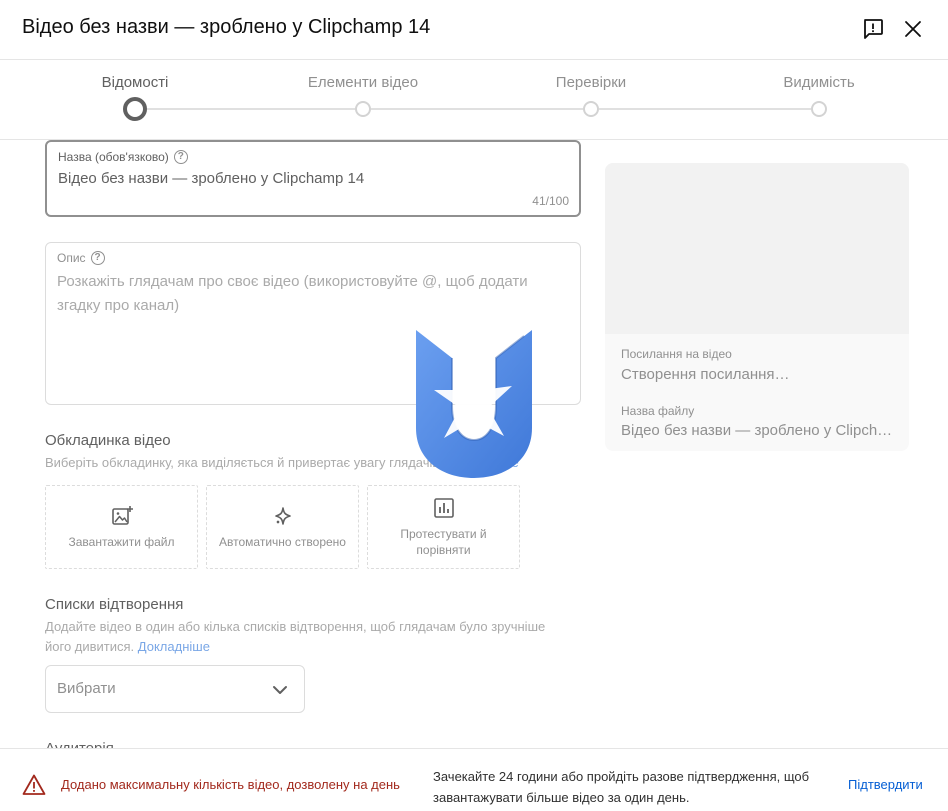 This screenshot has height=811, width=948. I want to click on chevron-down-icon, so click(280, 690).